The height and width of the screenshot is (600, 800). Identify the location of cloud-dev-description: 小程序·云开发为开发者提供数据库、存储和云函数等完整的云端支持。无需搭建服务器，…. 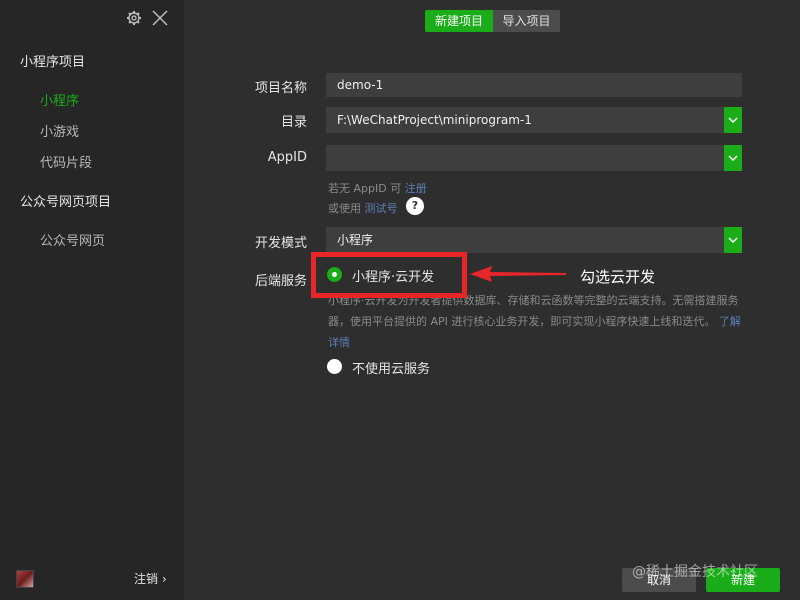
(536, 321).